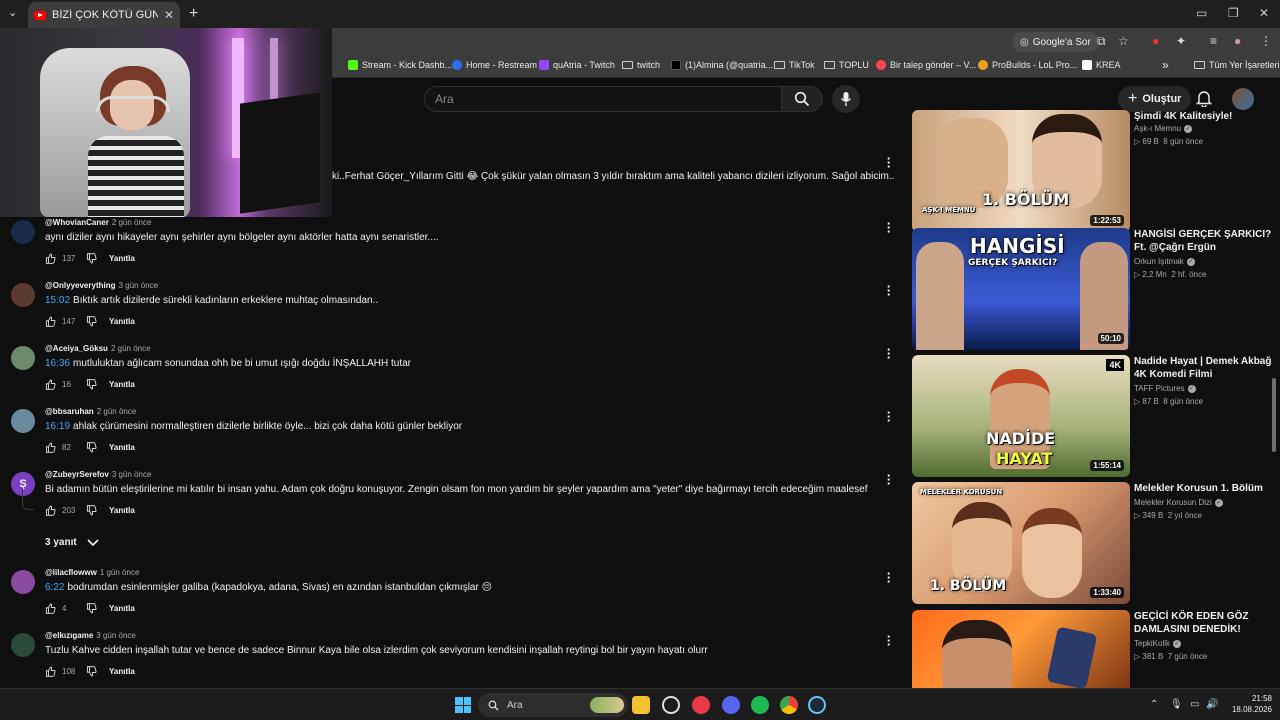  Describe the element at coordinates (671, 705) in the screenshot. I see `app-icon` at that location.